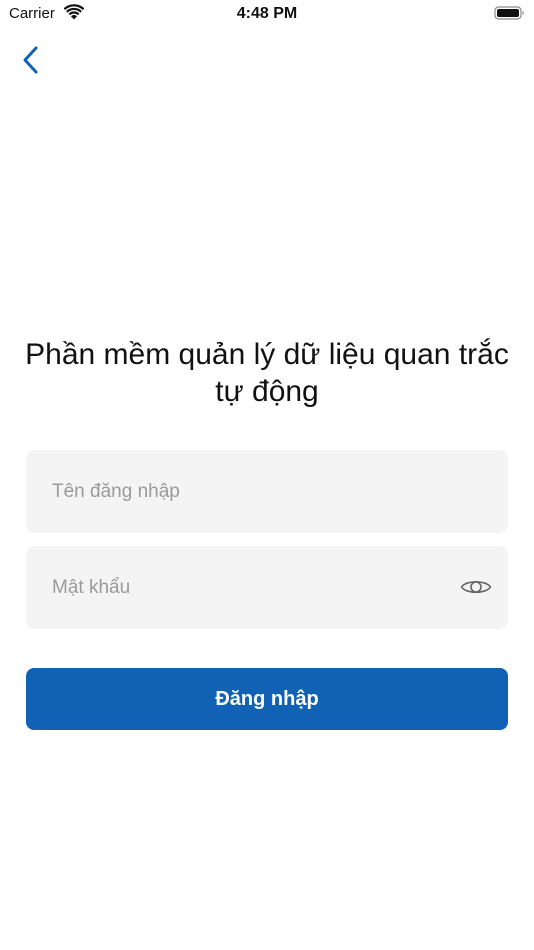 The image size is (534, 950). What do you see at coordinates (267, 699) in the screenshot?
I see `login-button: Đăng nhập` at bounding box center [267, 699].